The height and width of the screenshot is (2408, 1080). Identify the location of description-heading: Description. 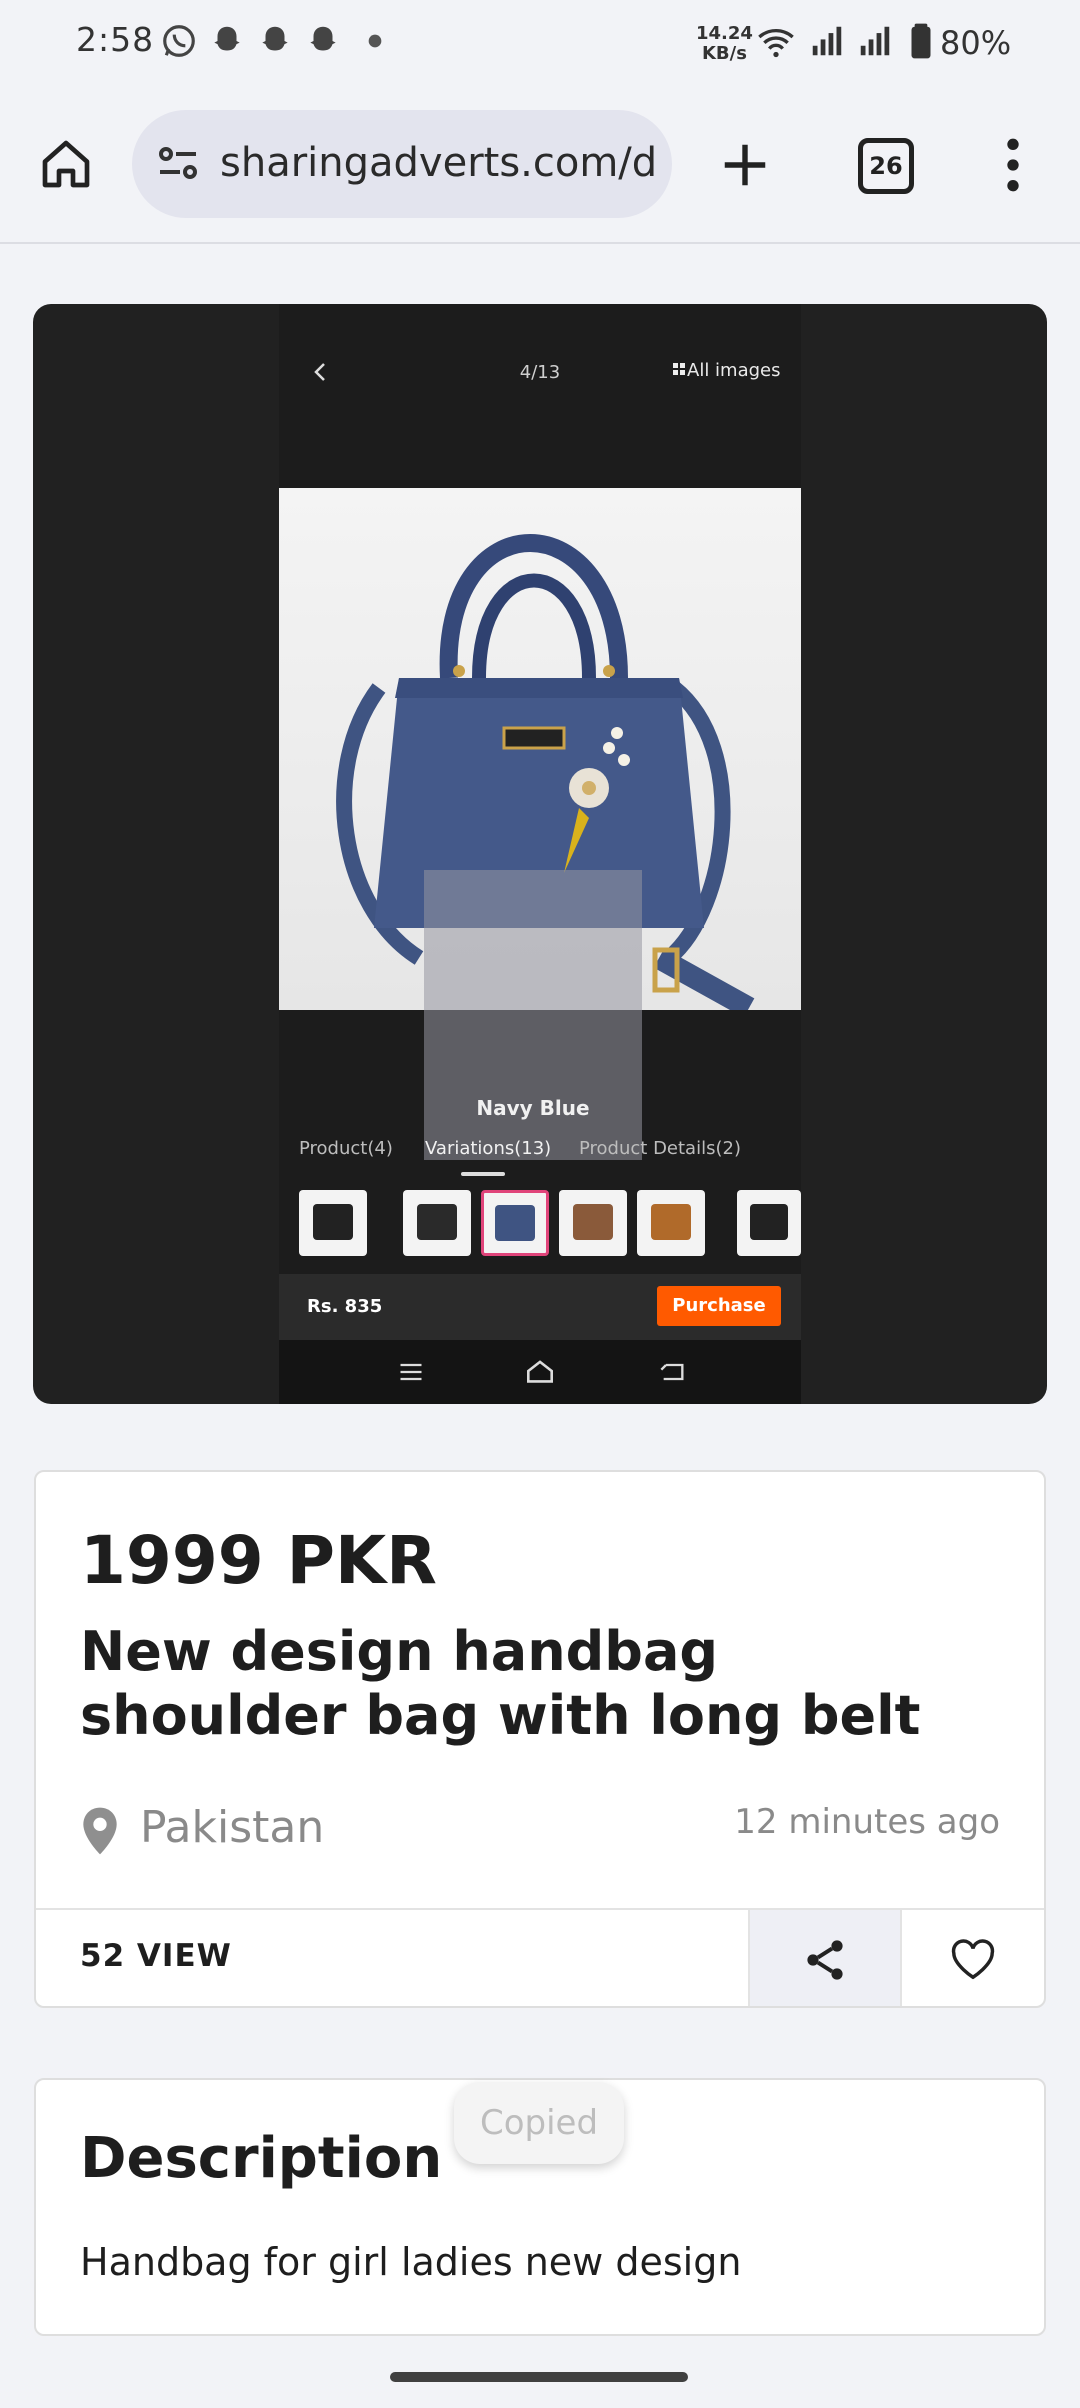
(261, 2158).